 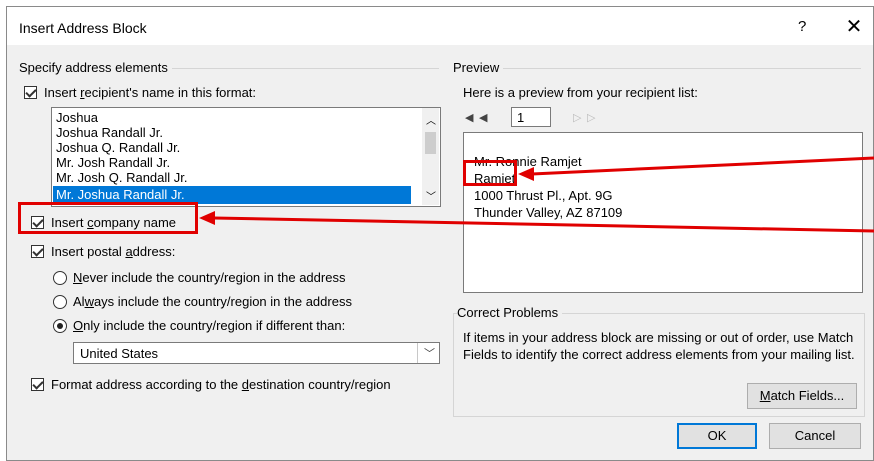 What do you see at coordinates (526, 174) in the screenshot?
I see `annotation-arrowhead-preview` at bounding box center [526, 174].